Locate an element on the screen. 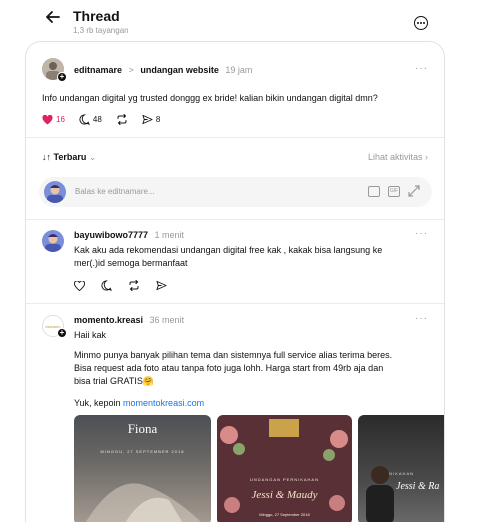 This screenshot has height=522, width=500. post-time: 19 jam is located at coordinates (239, 70).